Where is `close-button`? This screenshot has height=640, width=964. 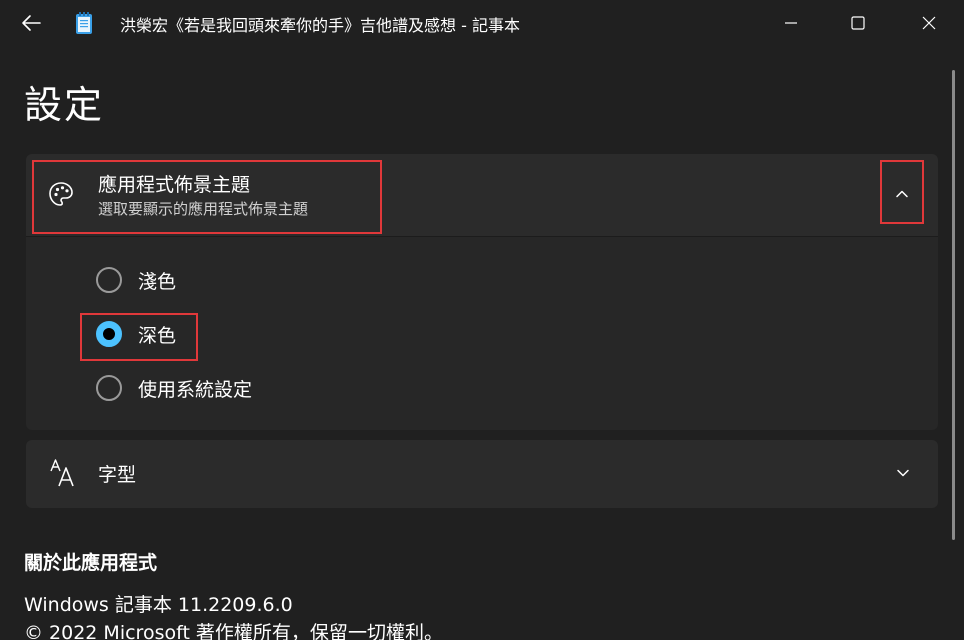 close-button is located at coordinates (929, 23).